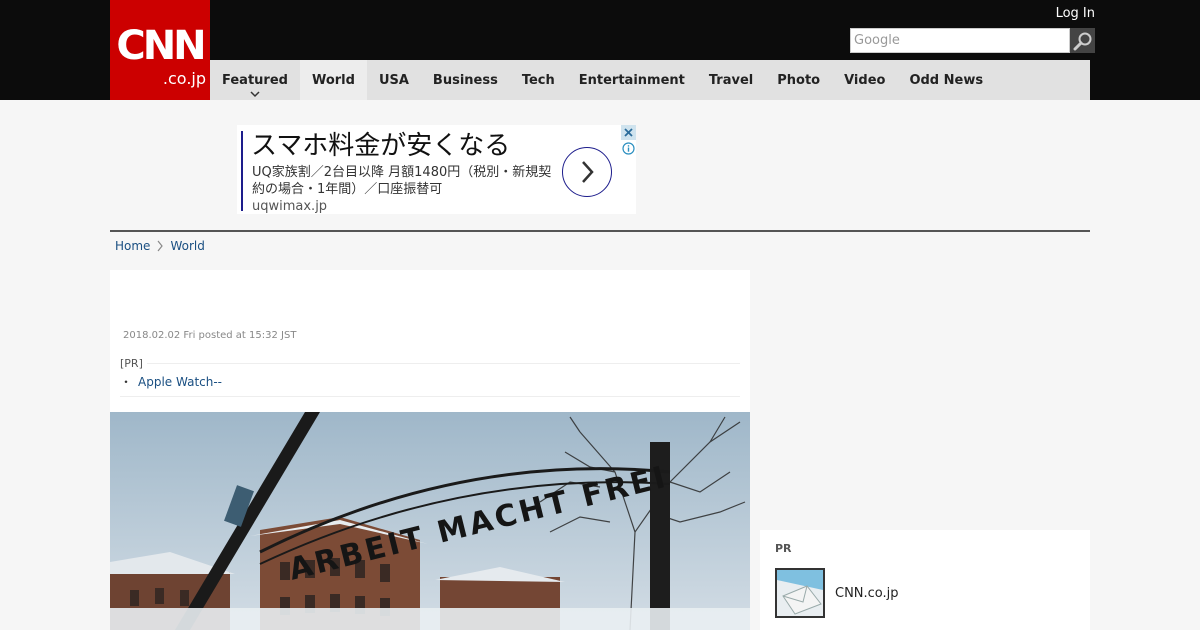  I want to click on mail-icon, so click(800, 592).